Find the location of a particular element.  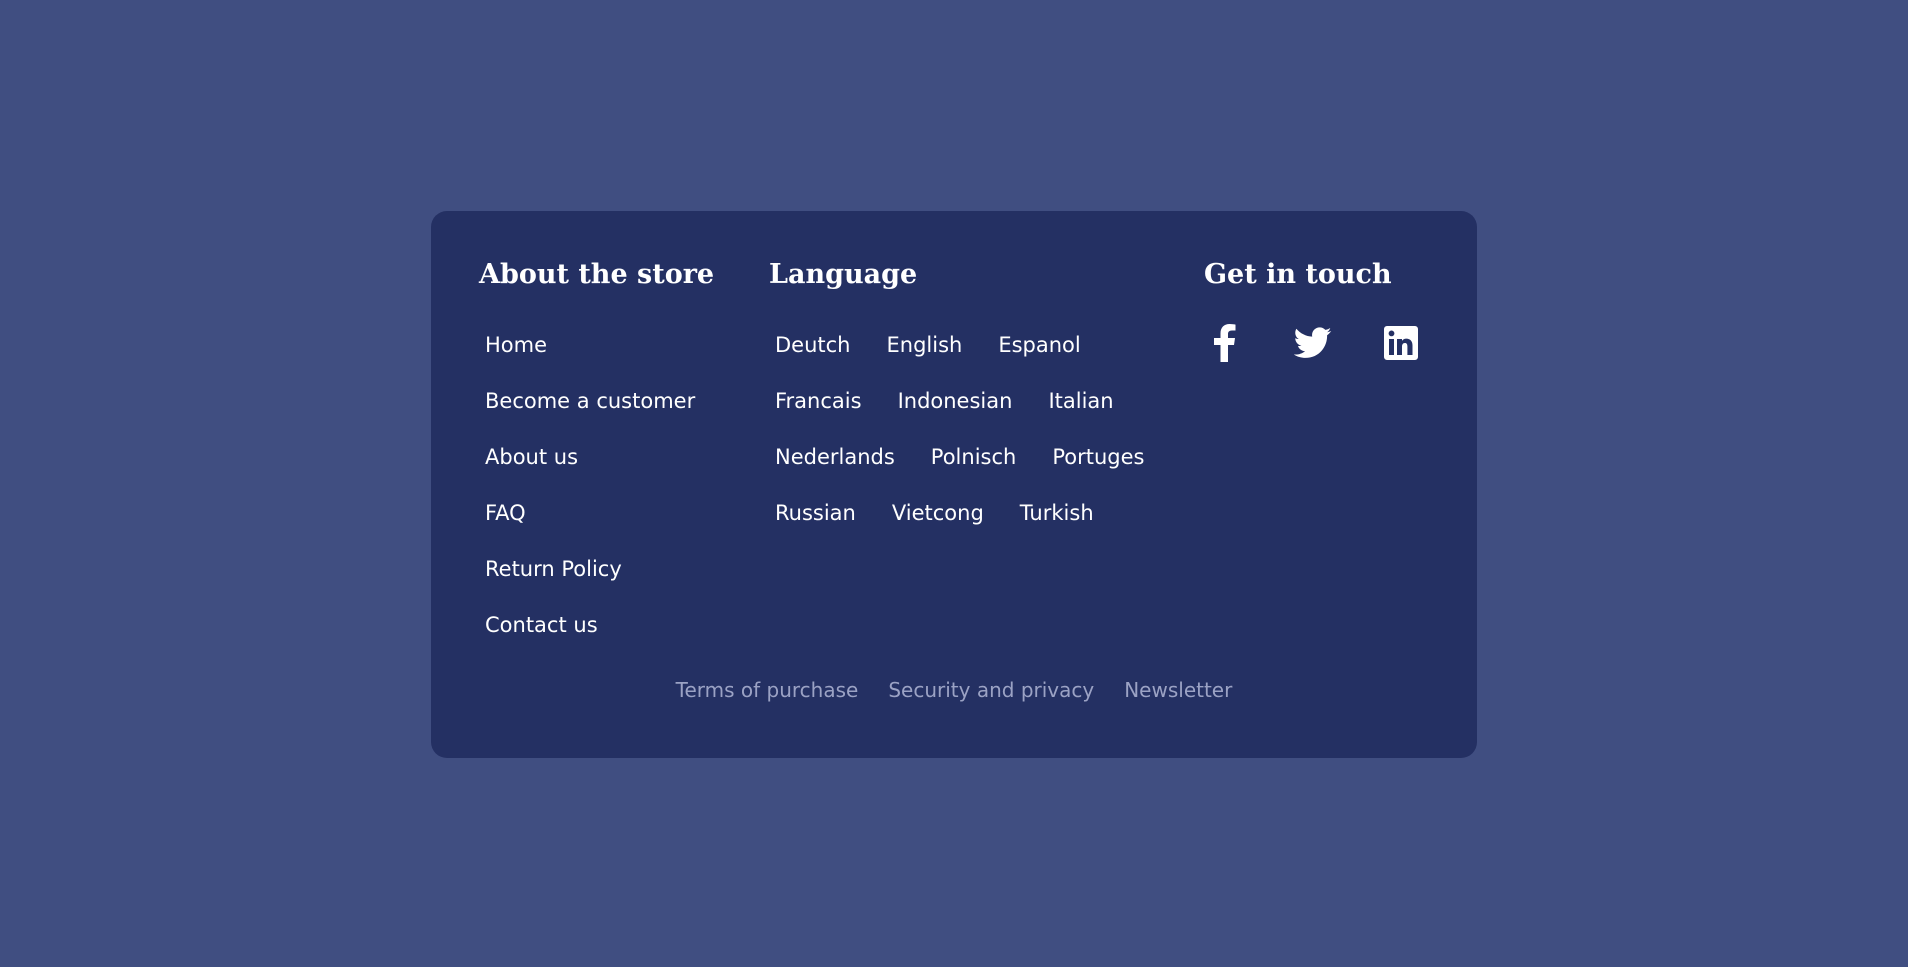

language-link-english: English is located at coordinates (925, 361).